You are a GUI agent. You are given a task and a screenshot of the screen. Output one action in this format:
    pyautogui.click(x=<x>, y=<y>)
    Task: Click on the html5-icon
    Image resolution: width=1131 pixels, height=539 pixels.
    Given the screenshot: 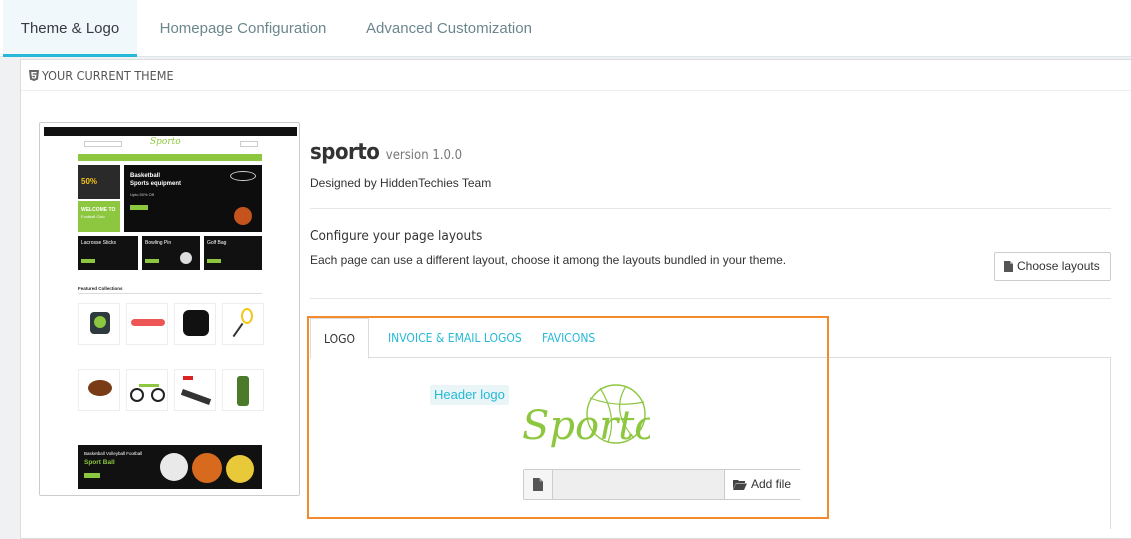 What is the action you would take?
    pyautogui.click(x=34, y=75)
    